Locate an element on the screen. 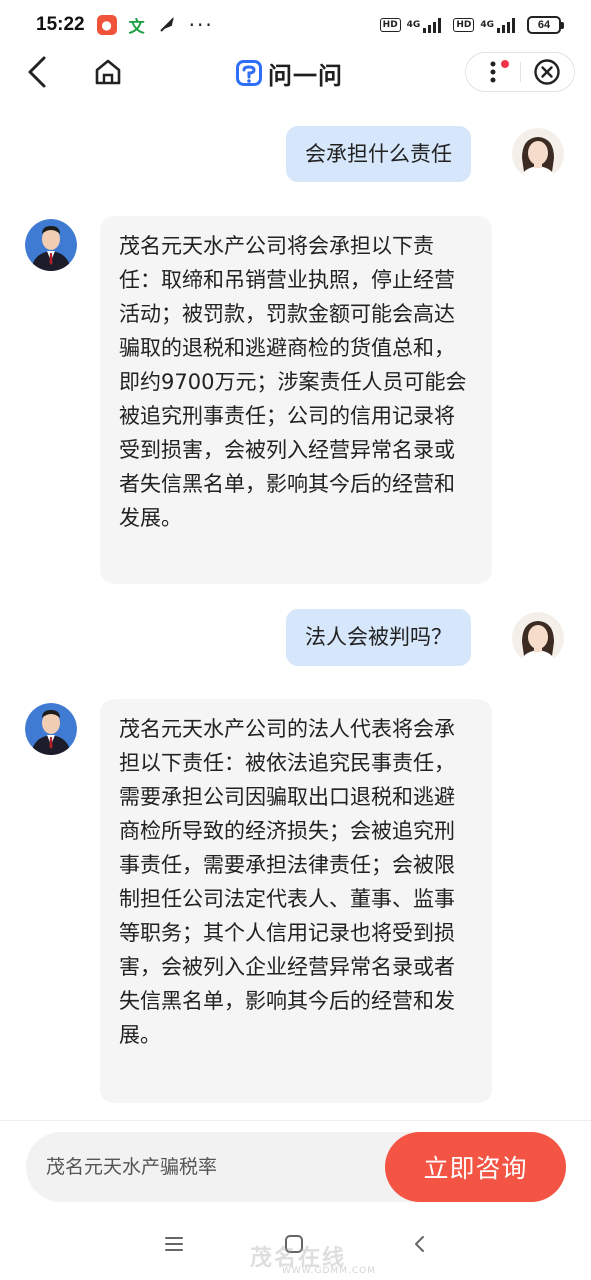 This screenshot has width=591, height=1280. home-icon is located at coordinates (108, 72).